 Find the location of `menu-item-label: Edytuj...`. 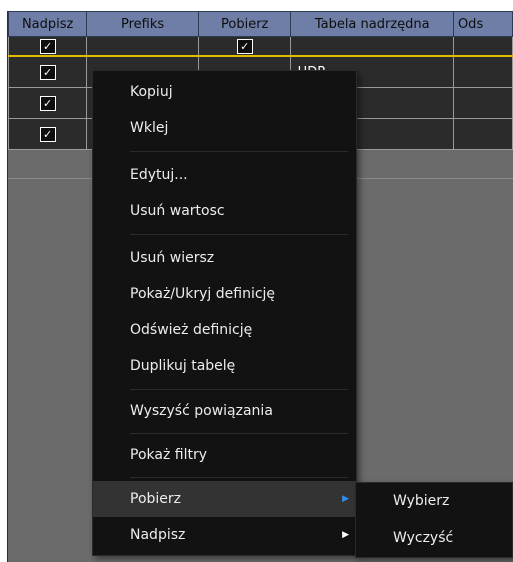

menu-item-label: Edytuj... is located at coordinates (159, 175).